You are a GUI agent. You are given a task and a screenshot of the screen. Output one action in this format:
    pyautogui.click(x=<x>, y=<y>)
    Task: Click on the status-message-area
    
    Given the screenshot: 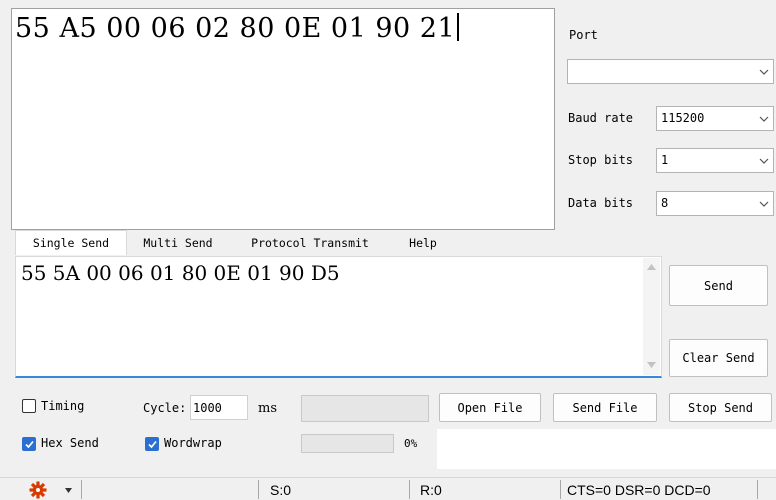 What is the action you would take?
    pyautogui.click(x=606, y=449)
    